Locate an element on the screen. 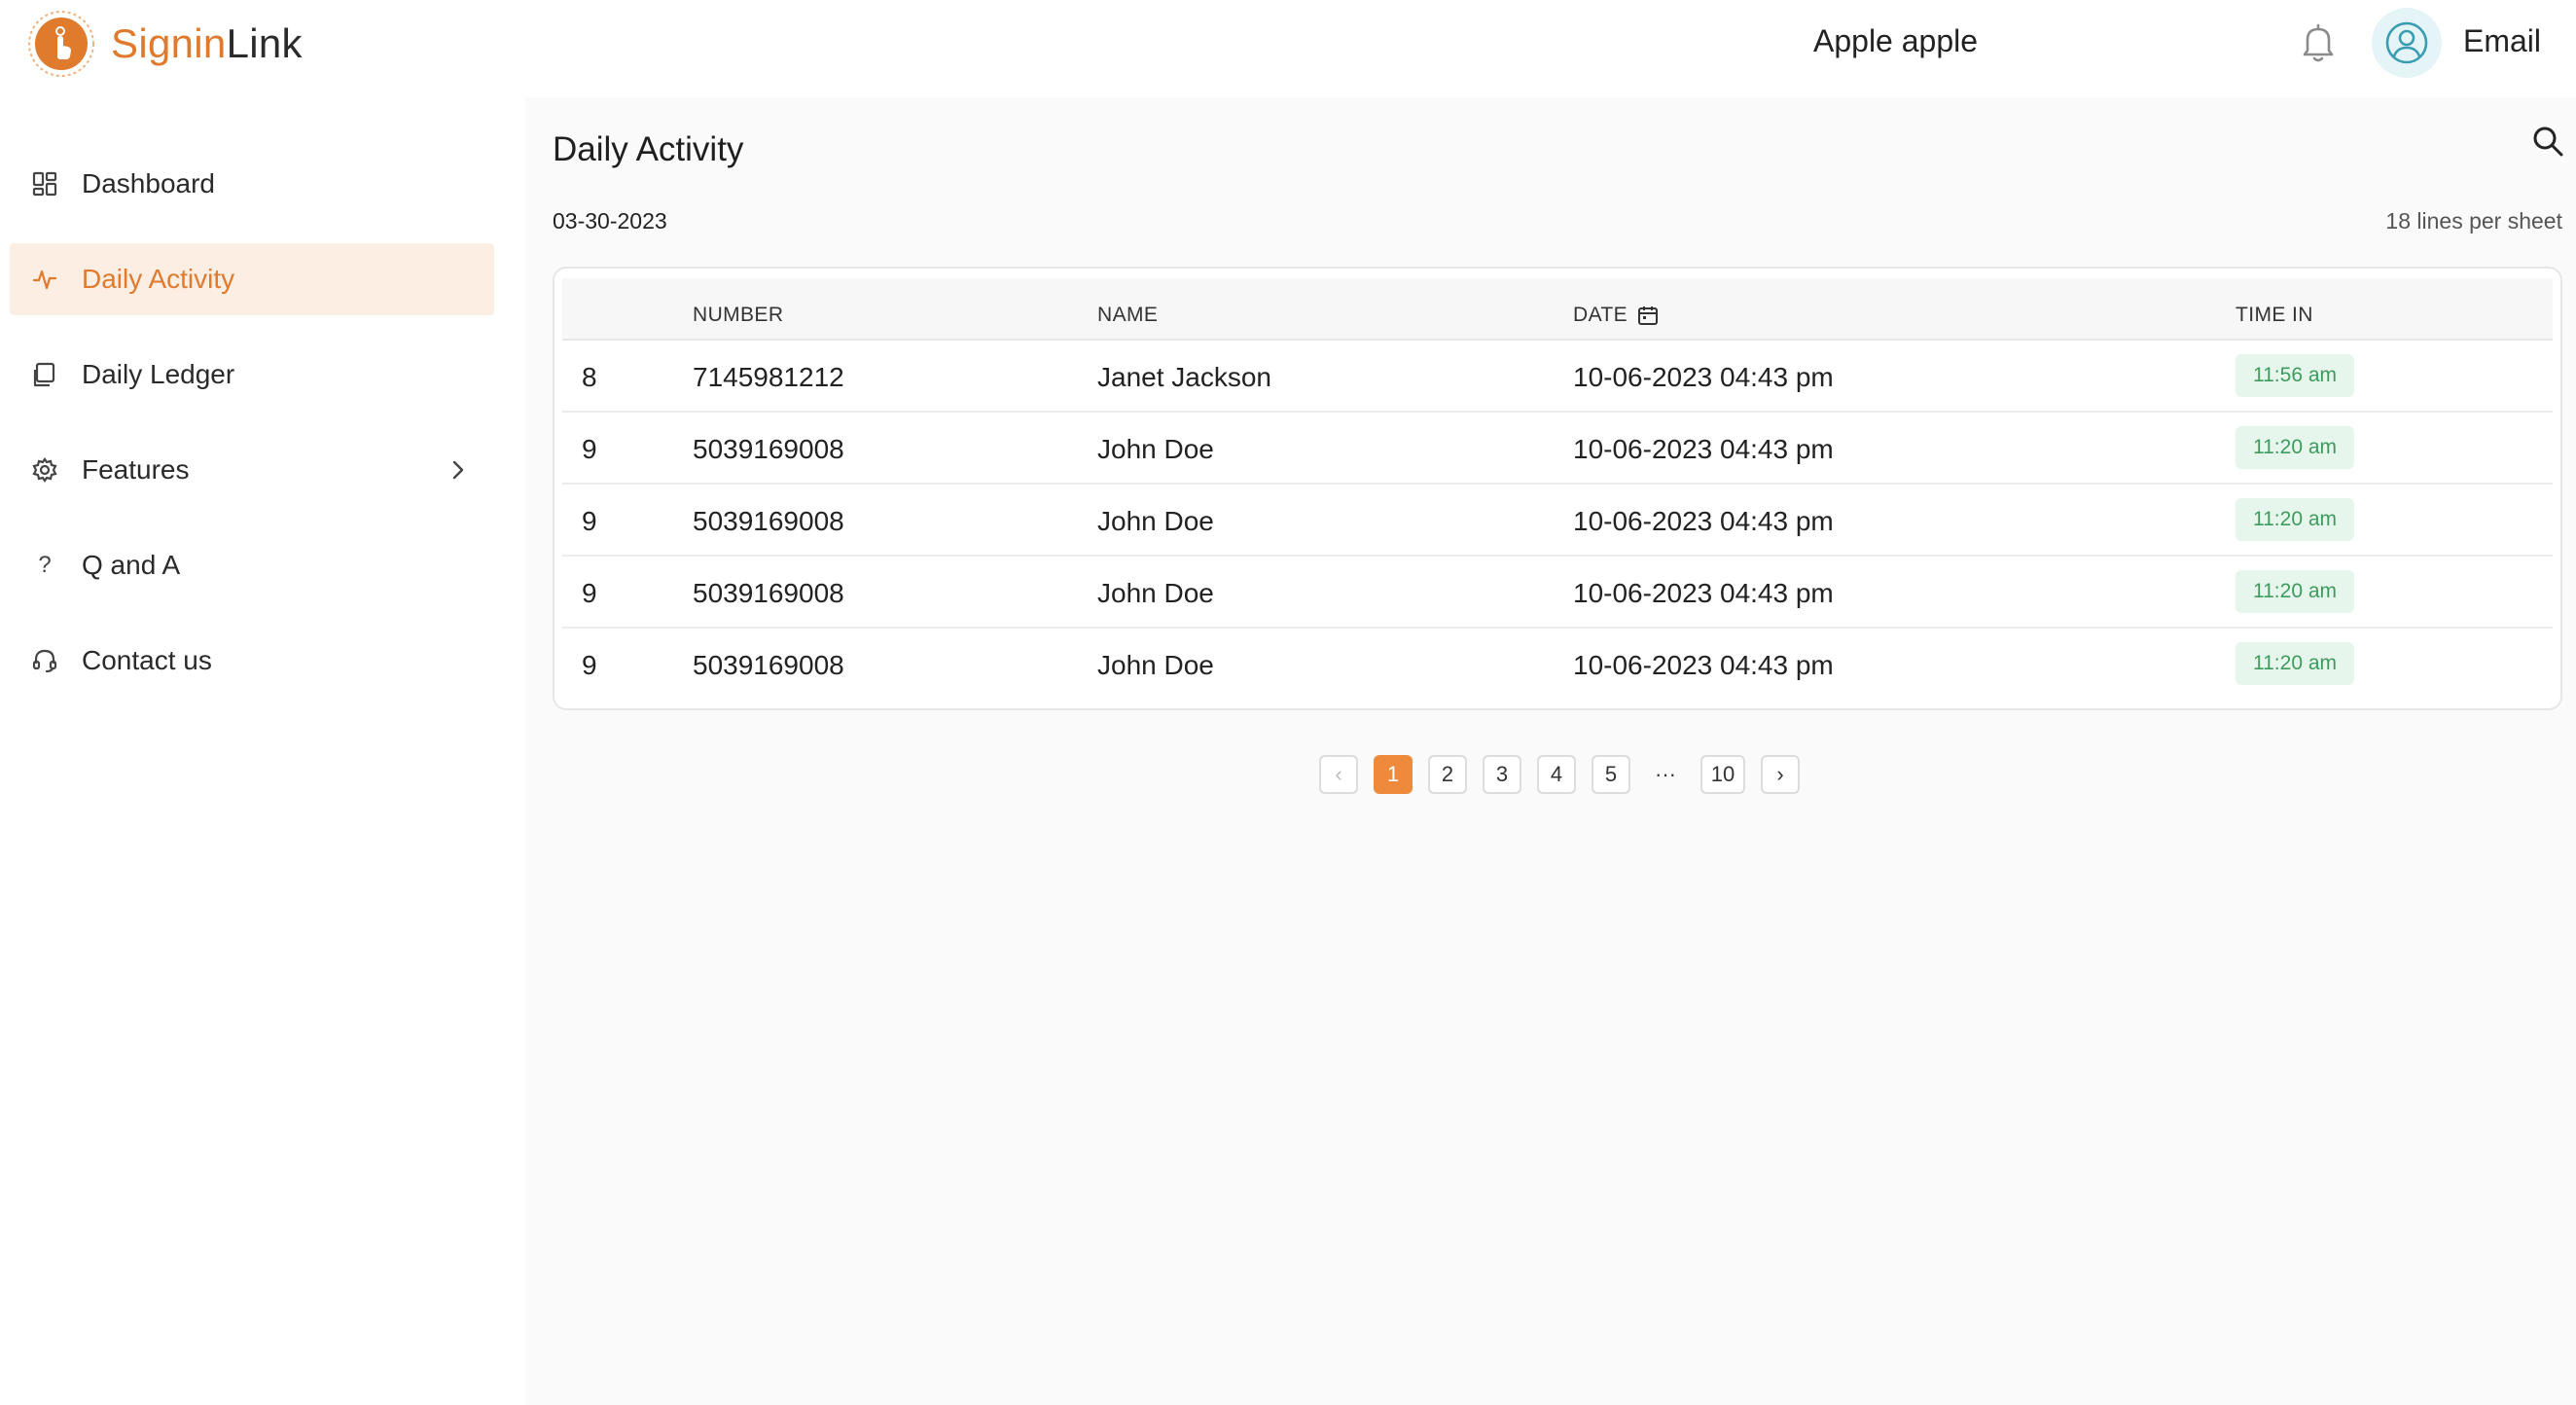 Image resolution: width=2576 pixels, height=1405 pixels. page-button-4: 4 is located at coordinates (1556, 774).